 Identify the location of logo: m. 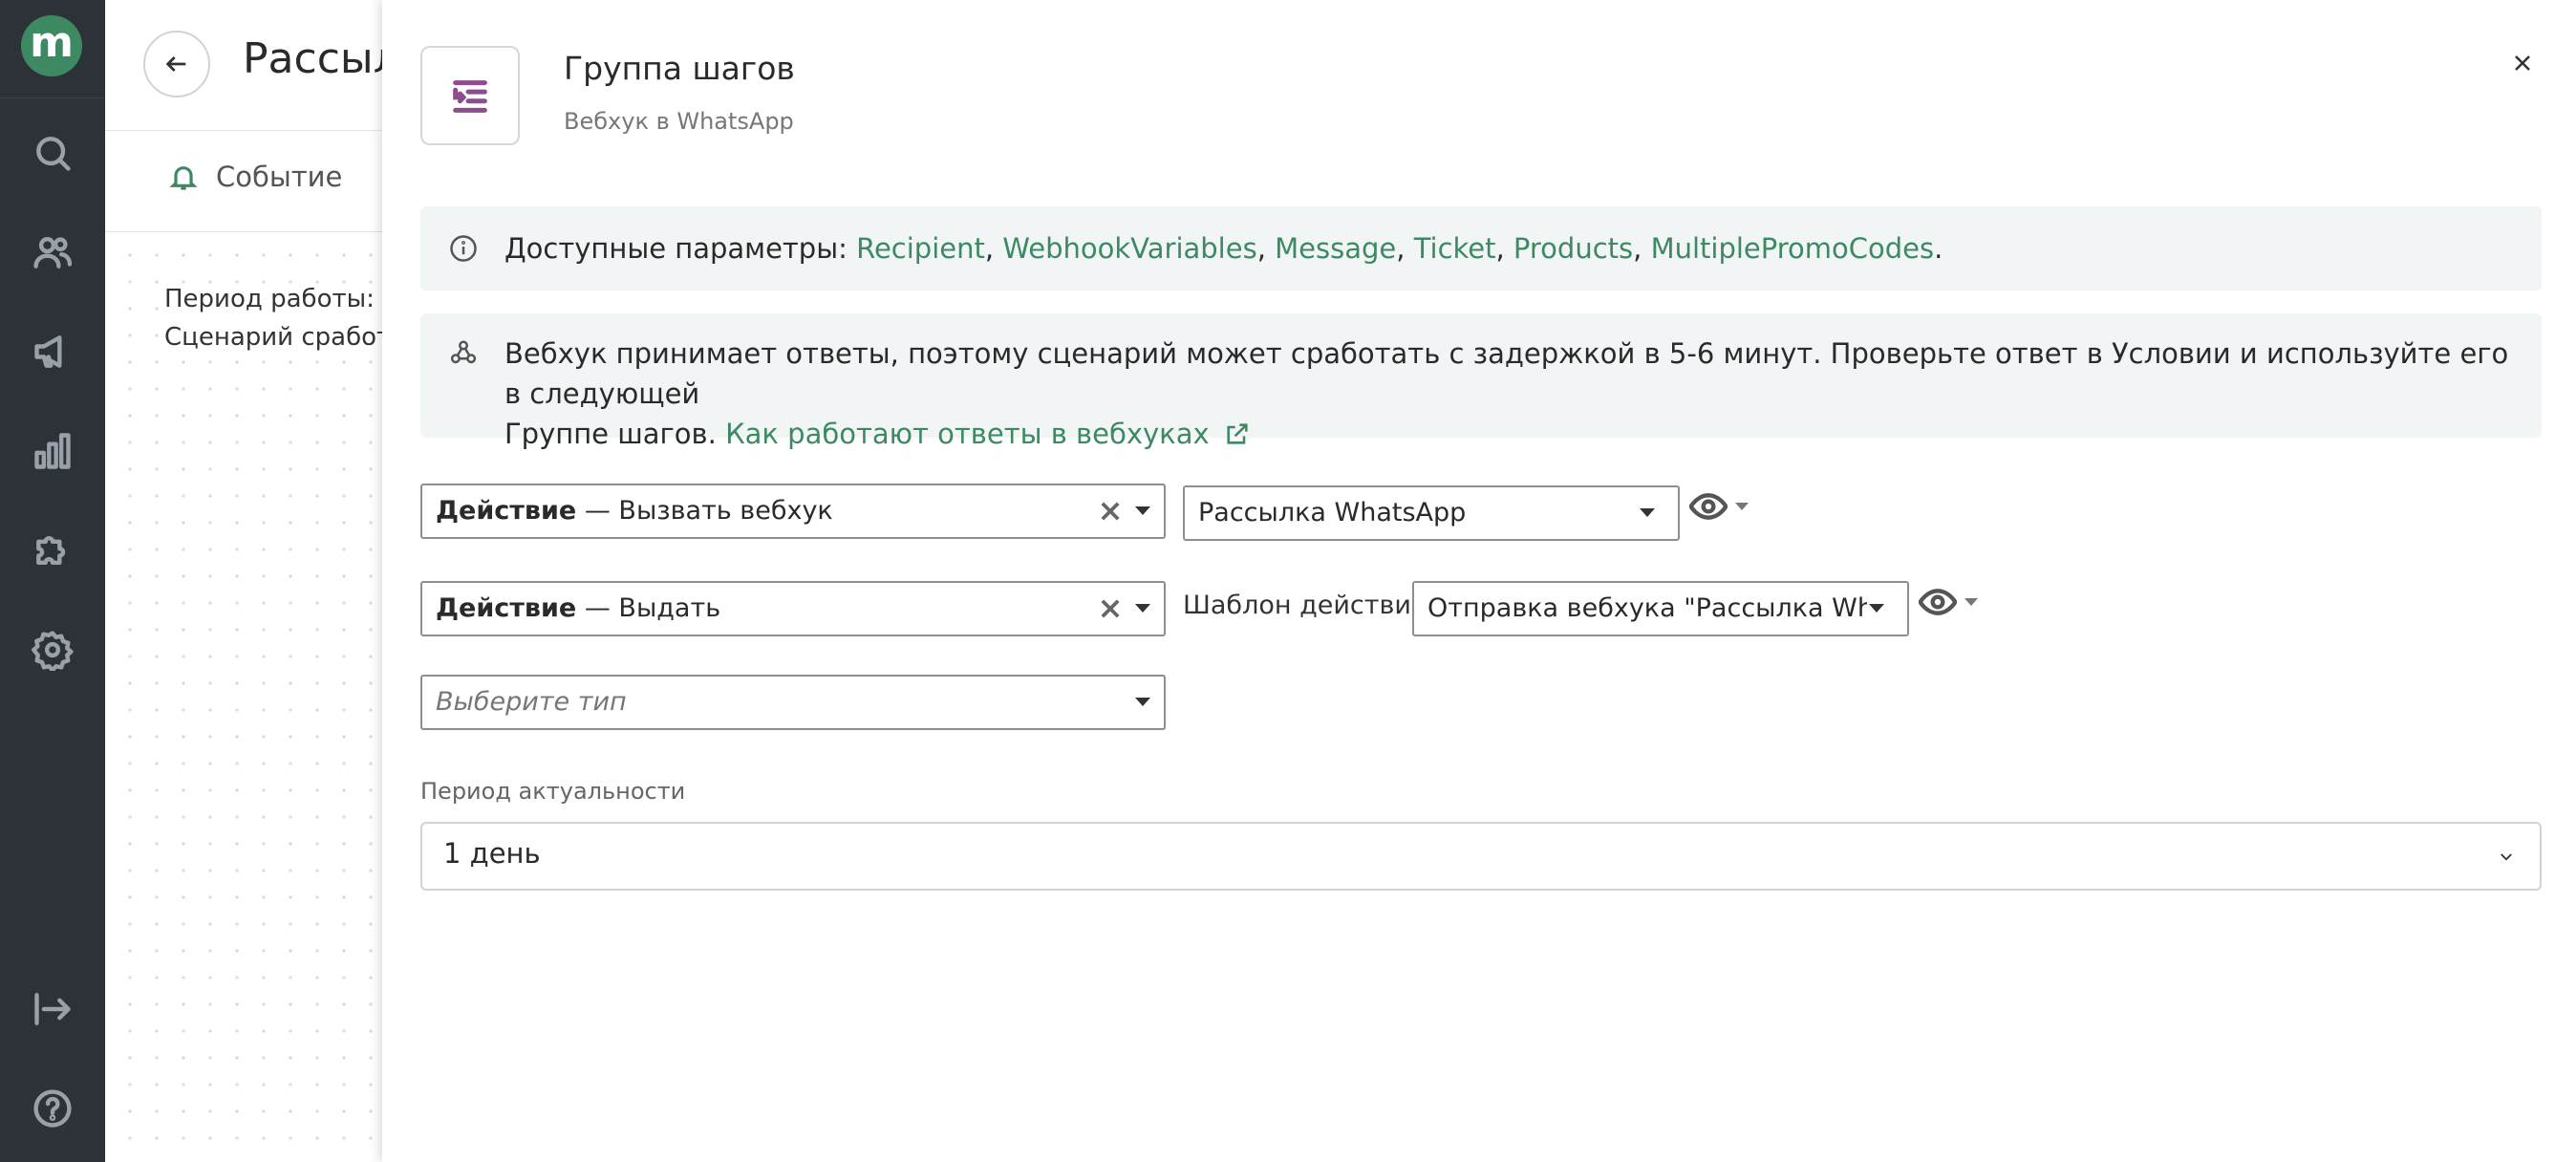
(51, 45).